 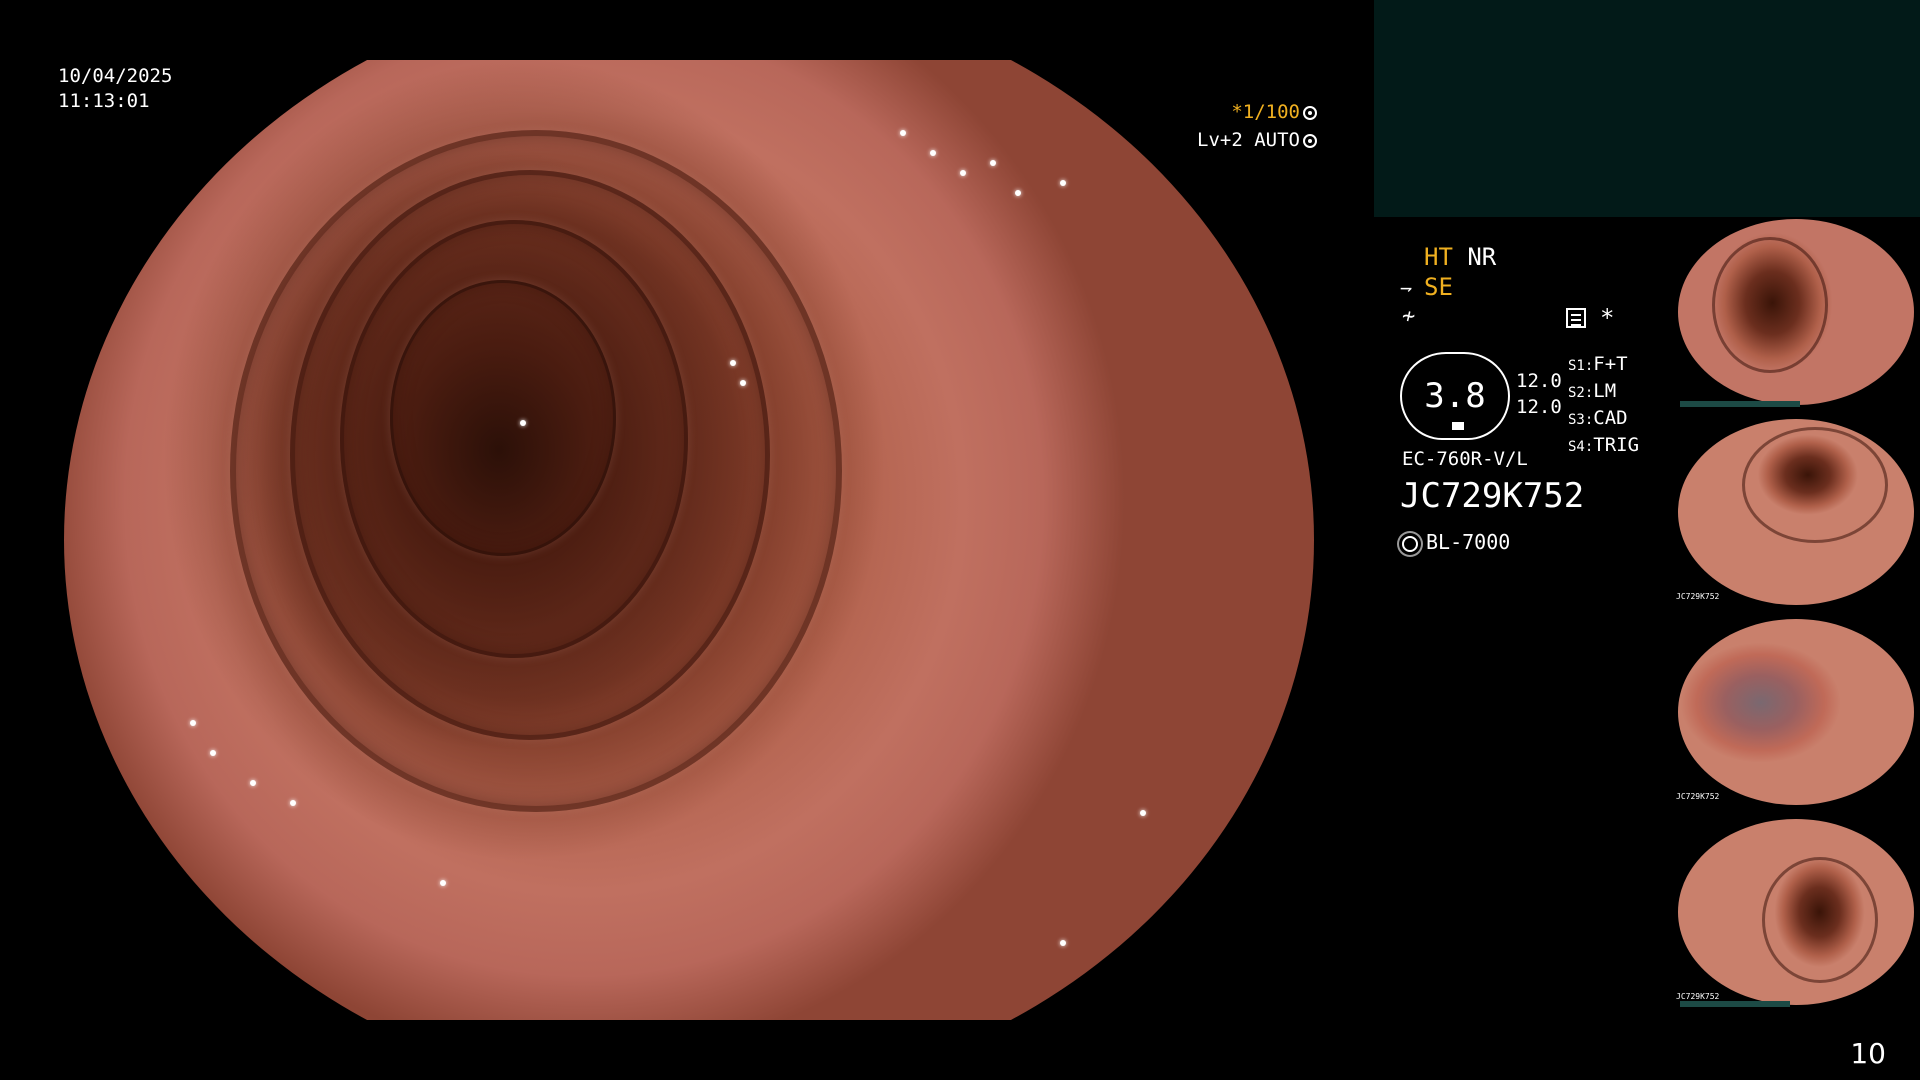 I want to click on scope-model: EC-760R-V/L, so click(x=1465, y=459).